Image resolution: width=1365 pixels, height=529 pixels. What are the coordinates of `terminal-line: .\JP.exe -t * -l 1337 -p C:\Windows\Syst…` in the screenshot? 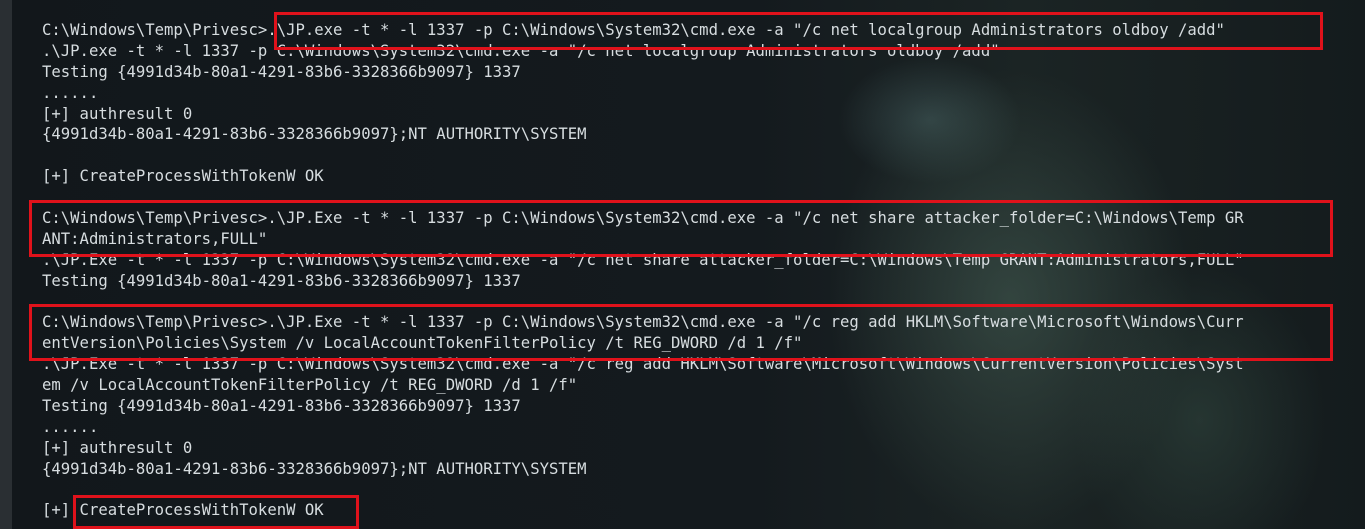 It's located at (521, 50).